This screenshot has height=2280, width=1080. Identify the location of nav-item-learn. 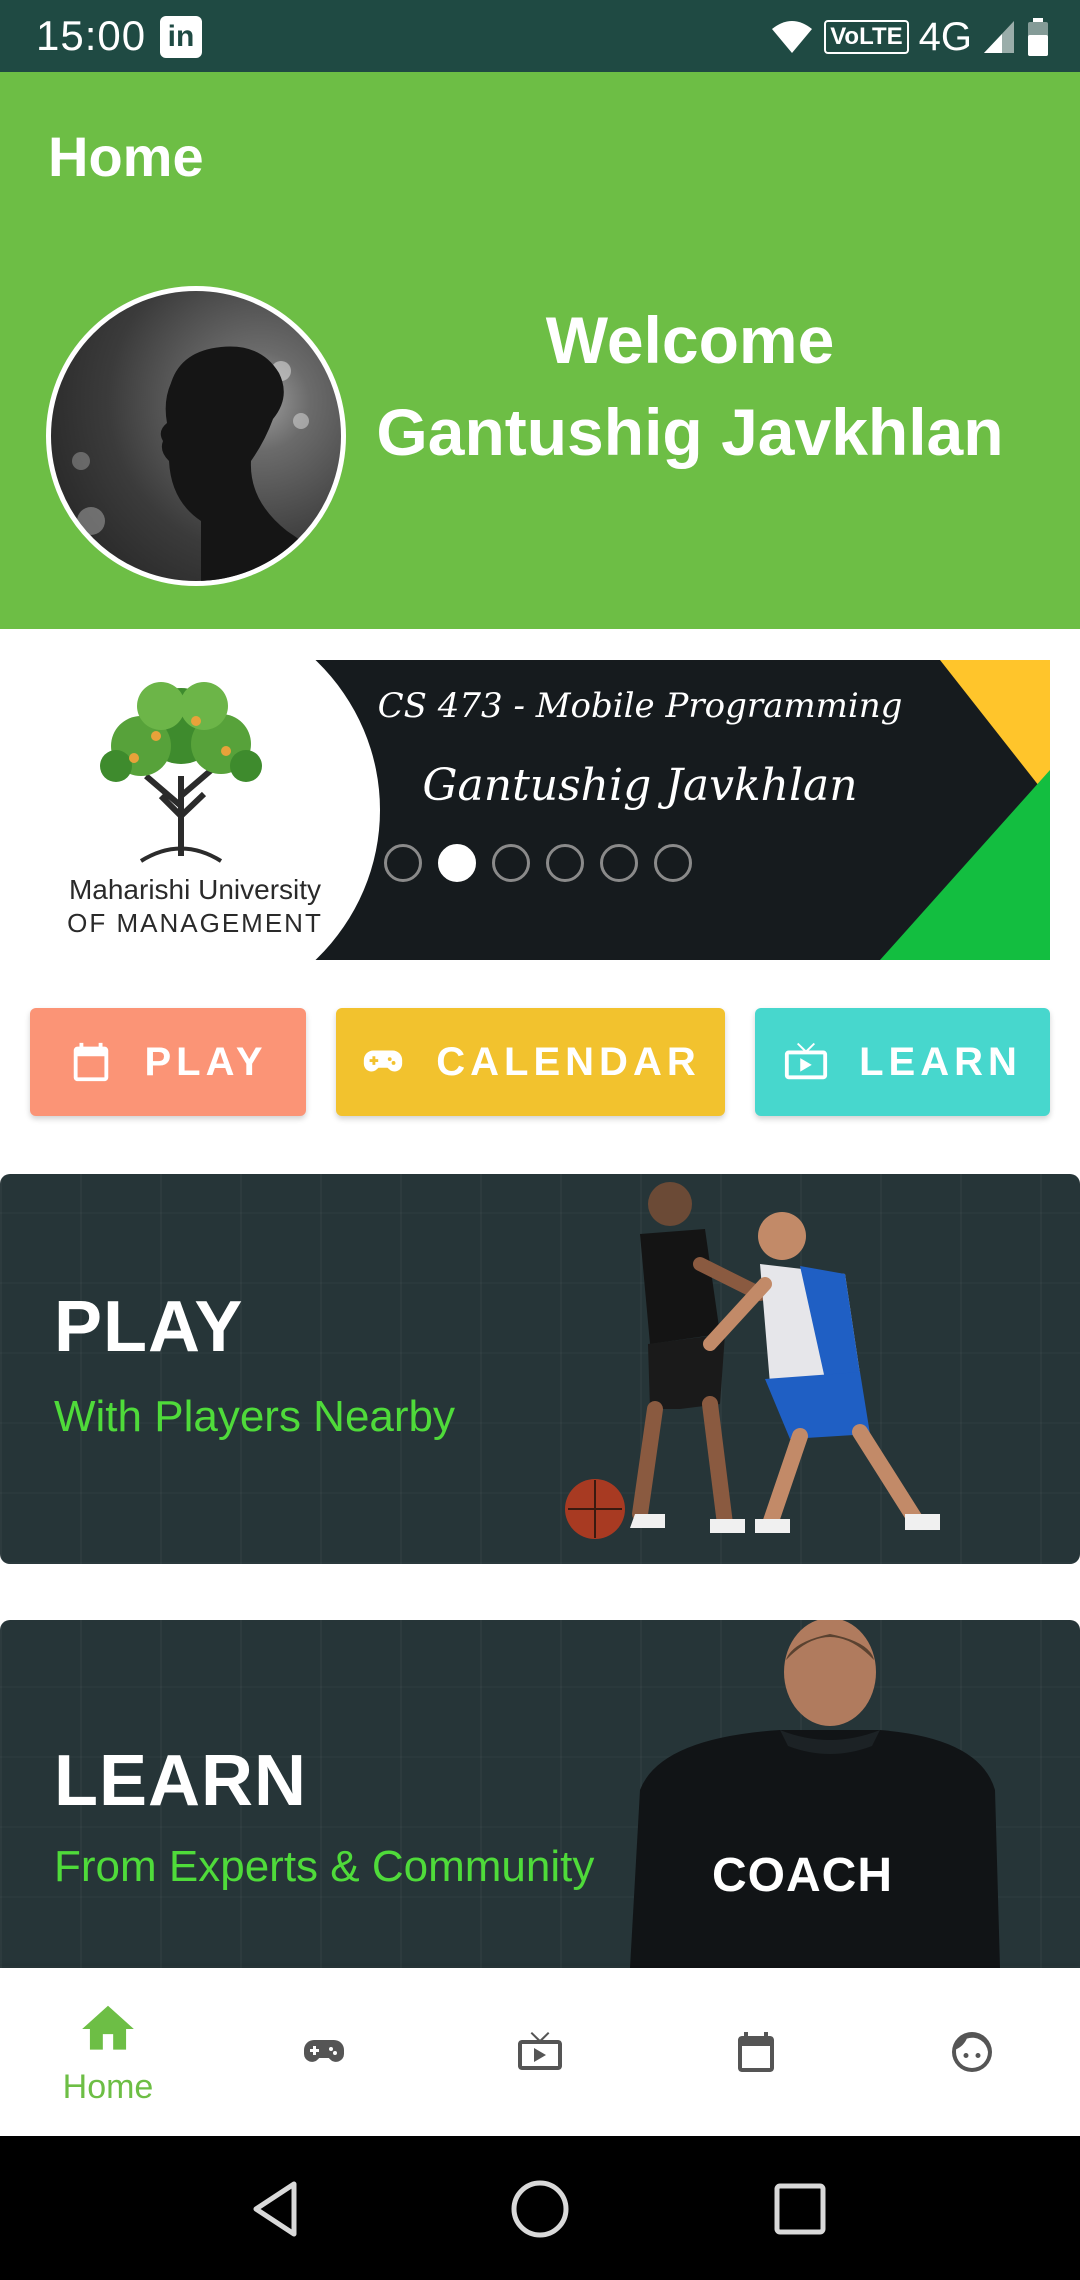
(540, 2052).